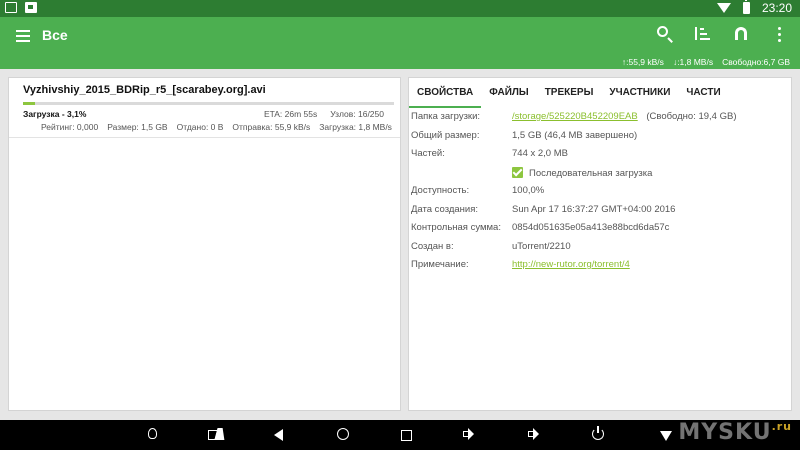  I want to click on power-icon, so click(598, 433).